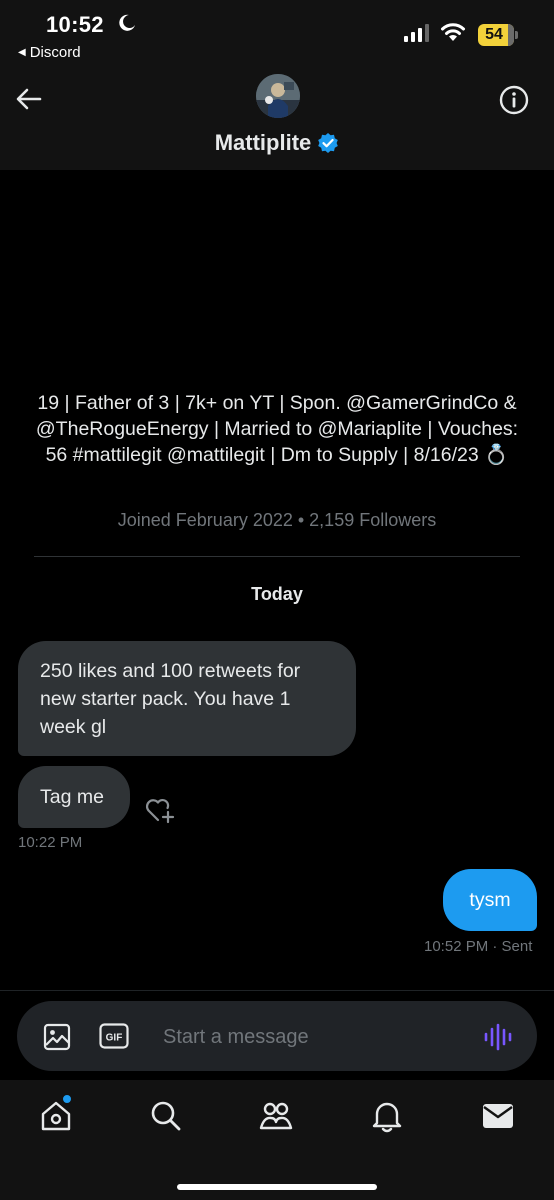 This screenshot has width=554, height=1200. I want to click on profile-name-row: Mattiplite, so click(277, 143).